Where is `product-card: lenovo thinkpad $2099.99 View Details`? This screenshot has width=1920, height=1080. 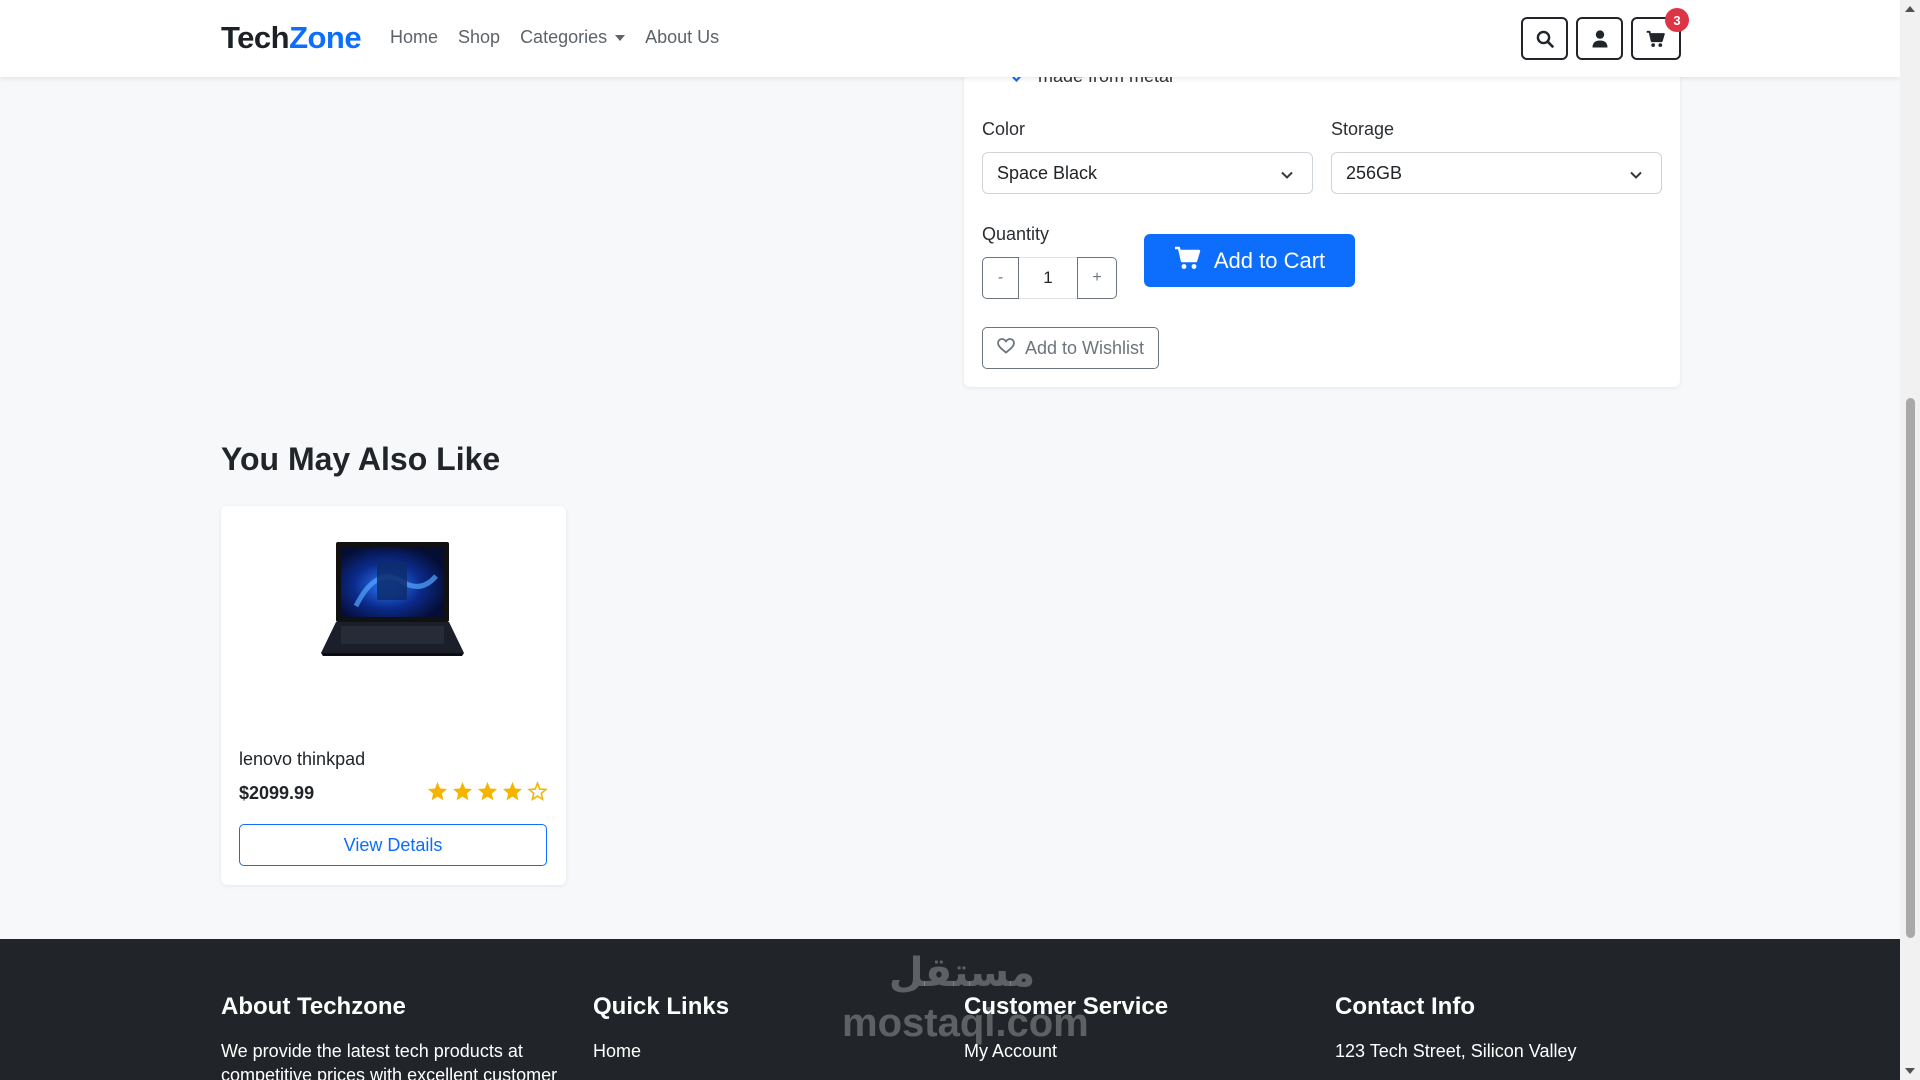
product-card: lenovo thinkpad $2099.99 View Details is located at coordinates (393, 695).